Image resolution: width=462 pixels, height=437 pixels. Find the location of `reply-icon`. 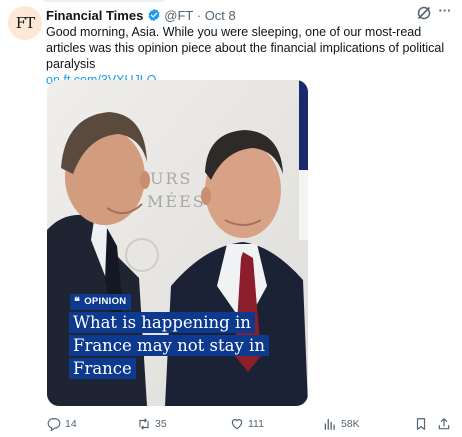

reply-icon is located at coordinates (54, 424).